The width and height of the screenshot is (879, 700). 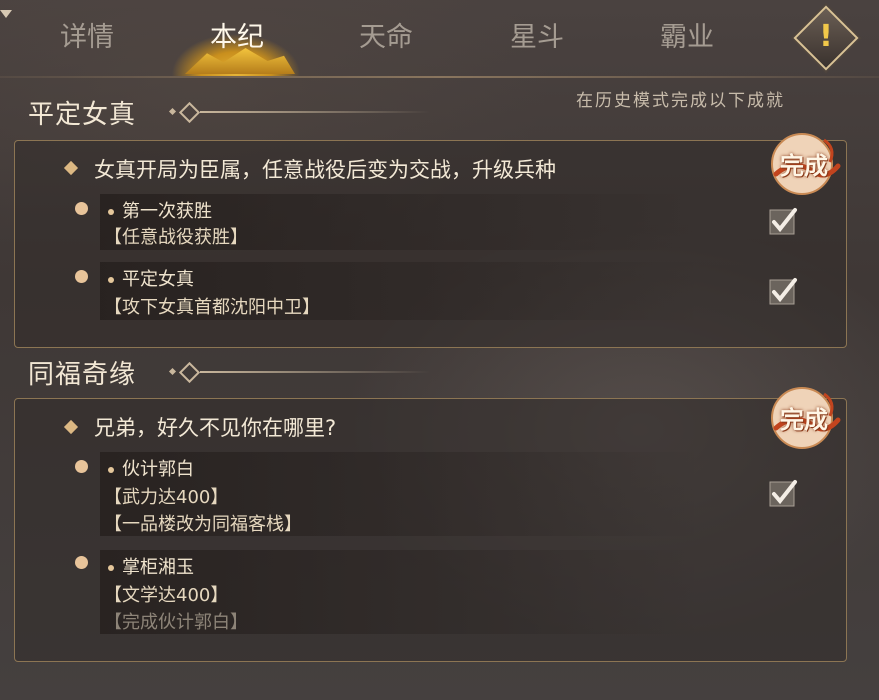 What do you see at coordinates (400, 592) in the screenshot?
I see `achievement-item: 掌柜湘玉 【文学达400】 【完成伙计郭白】` at bounding box center [400, 592].